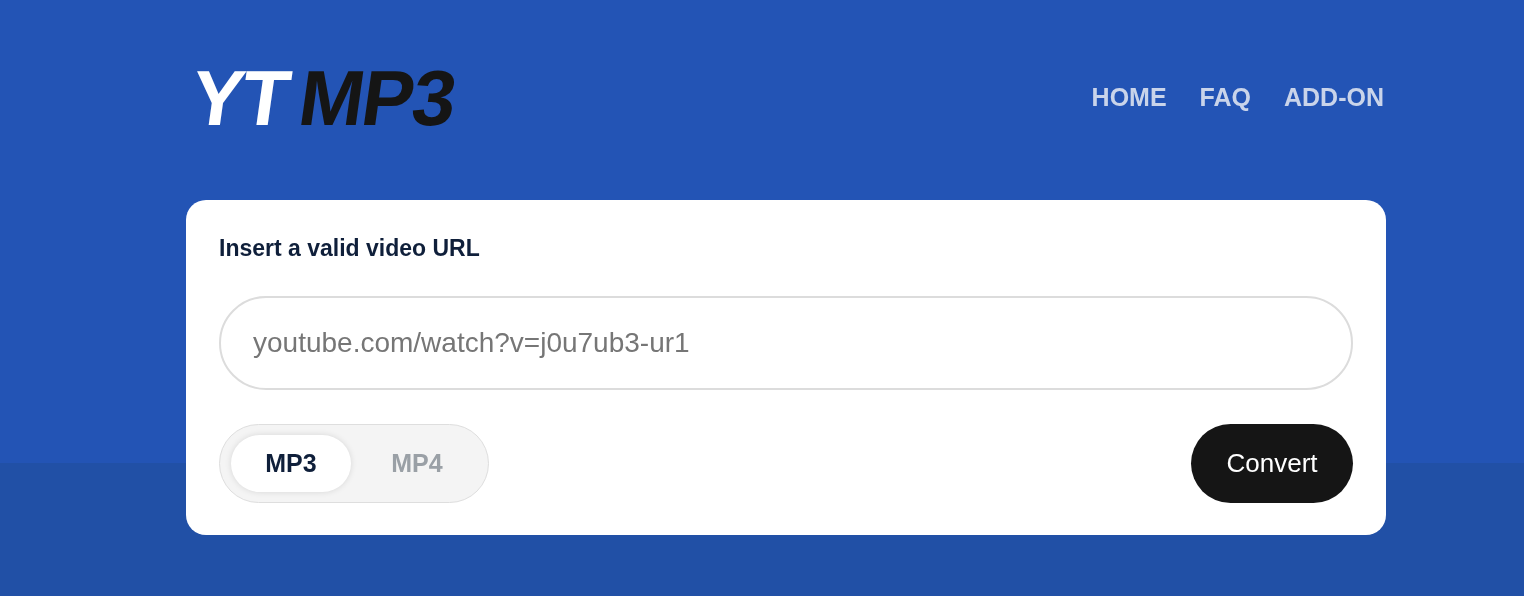 The image size is (1524, 596). Describe the element at coordinates (291, 463) in the screenshot. I see `format-tab: MP3` at that location.